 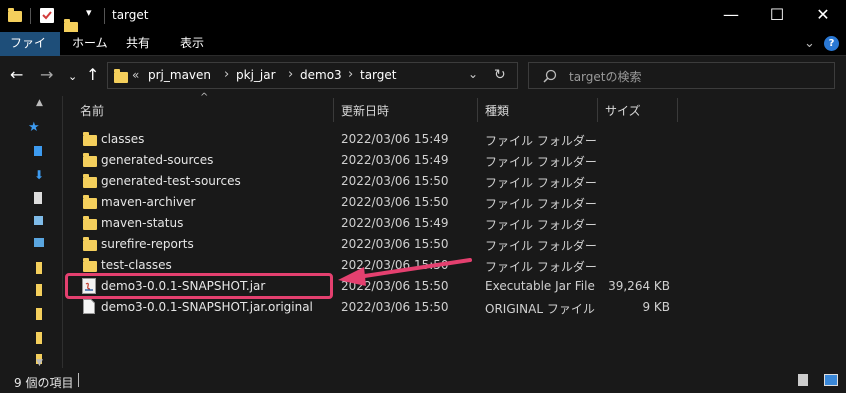 What do you see at coordinates (148, 202) in the screenshot?
I see `file-name: maven-archiver` at bounding box center [148, 202].